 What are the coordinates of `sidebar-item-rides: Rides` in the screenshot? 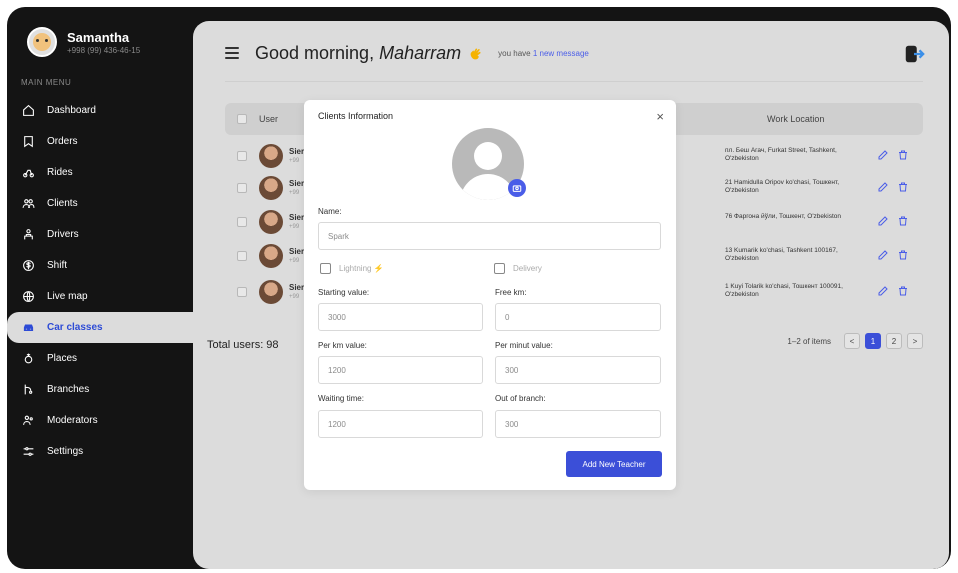 It's located at (100, 172).